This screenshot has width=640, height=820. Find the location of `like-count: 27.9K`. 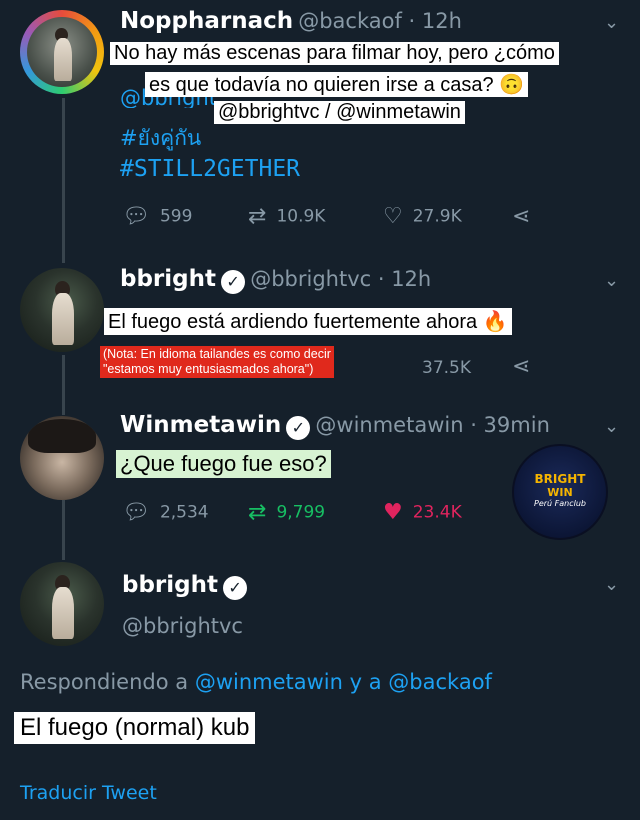

like-count: 27.9K is located at coordinates (437, 216).